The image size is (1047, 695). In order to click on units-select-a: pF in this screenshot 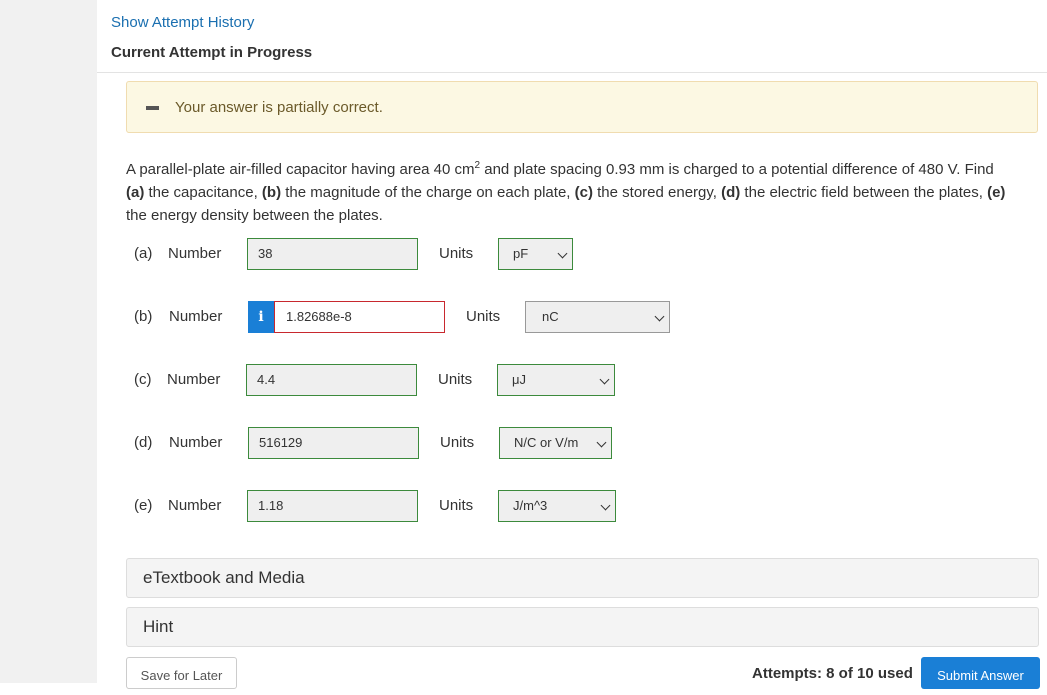, I will do `click(535, 254)`.